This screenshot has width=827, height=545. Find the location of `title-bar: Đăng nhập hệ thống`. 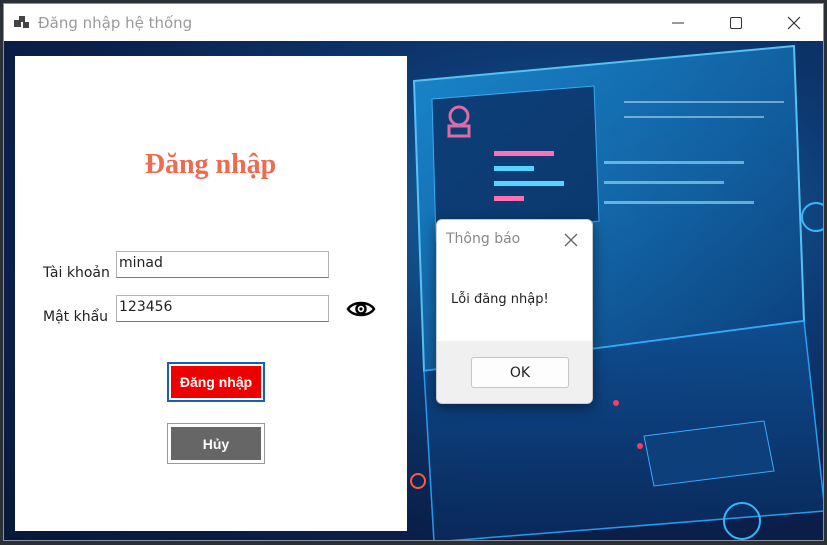

title-bar: Đăng nhập hệ thống is located at coordinates (413, 22).